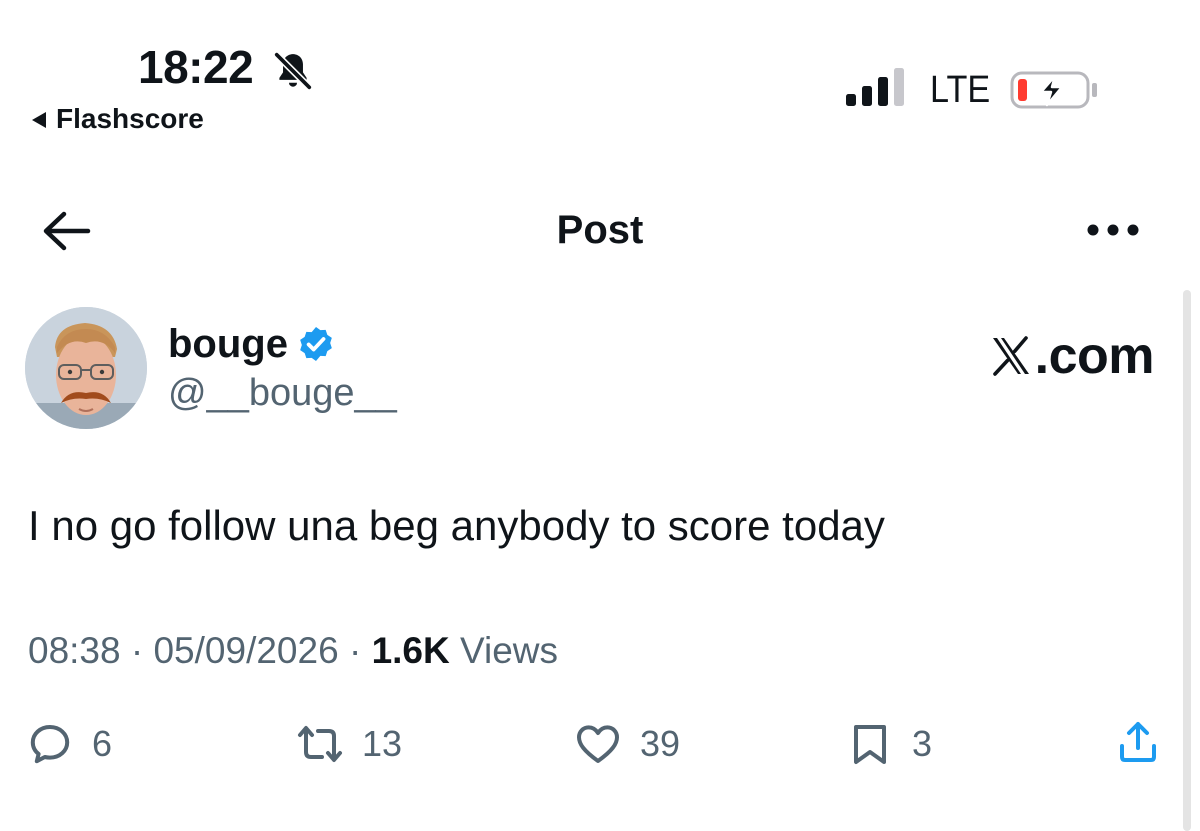 The height and width of the screenshot is (831, 1200). What do you see at coordinates (316, 344) in the screenshot?
I see `verified-badge-icon` at bounding box center [316, 344].